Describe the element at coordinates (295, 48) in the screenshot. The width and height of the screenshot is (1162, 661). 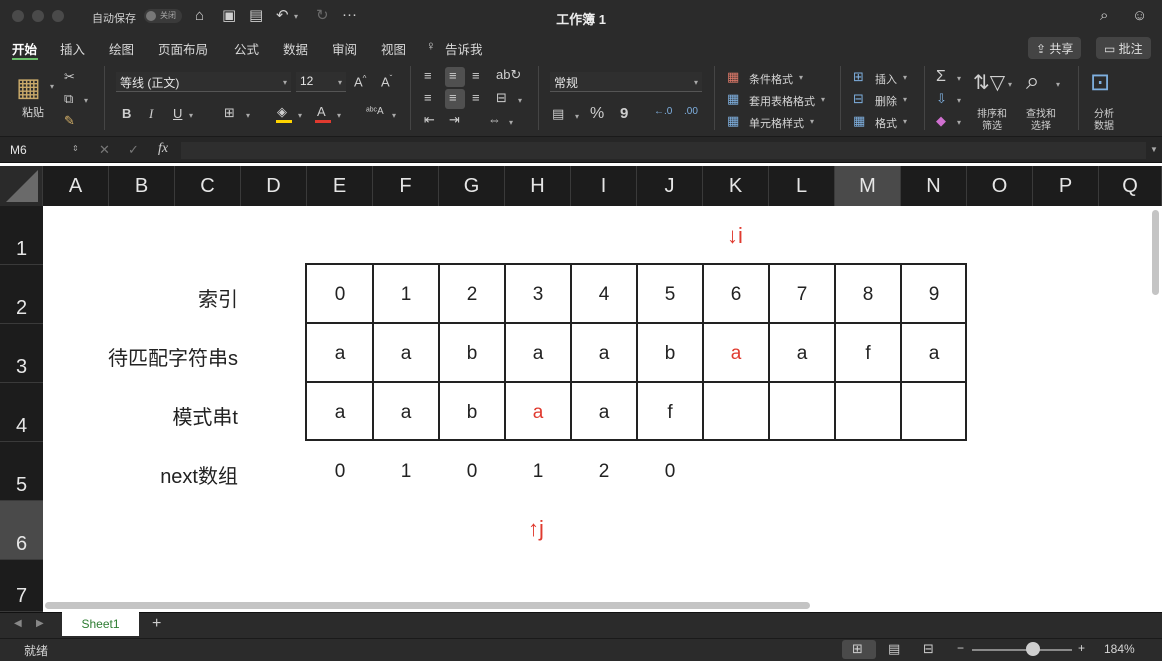
I see `tab-data: 数据` at that location.